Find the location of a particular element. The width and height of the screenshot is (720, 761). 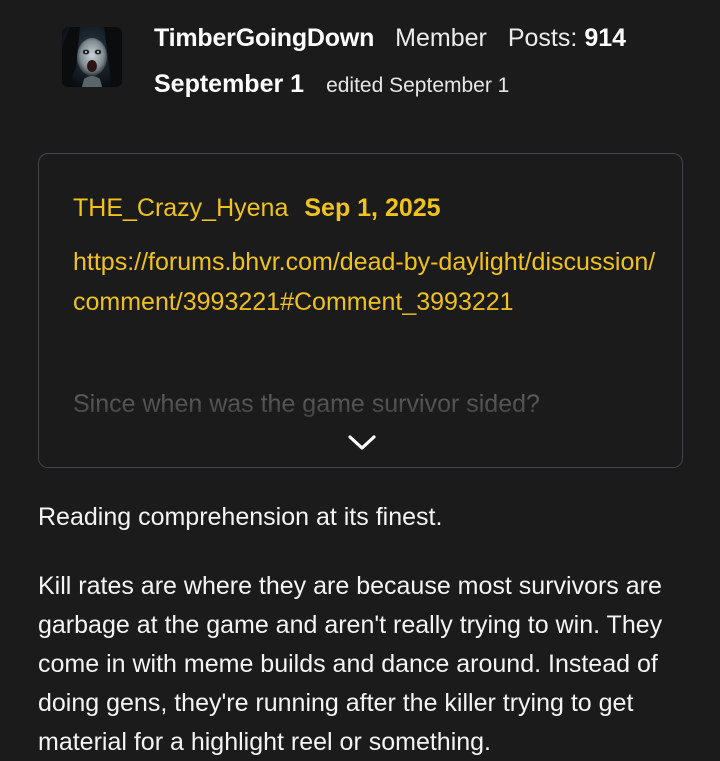

posts-count: 914 is located at coordinates (605, 38).